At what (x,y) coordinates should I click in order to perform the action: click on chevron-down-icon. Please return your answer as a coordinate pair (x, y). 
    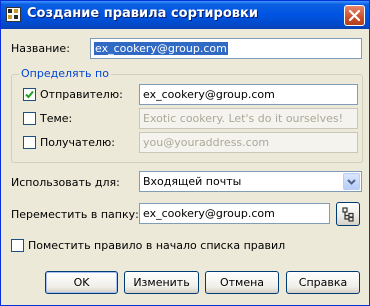
    Looking at the image, I should click on (351, 182).